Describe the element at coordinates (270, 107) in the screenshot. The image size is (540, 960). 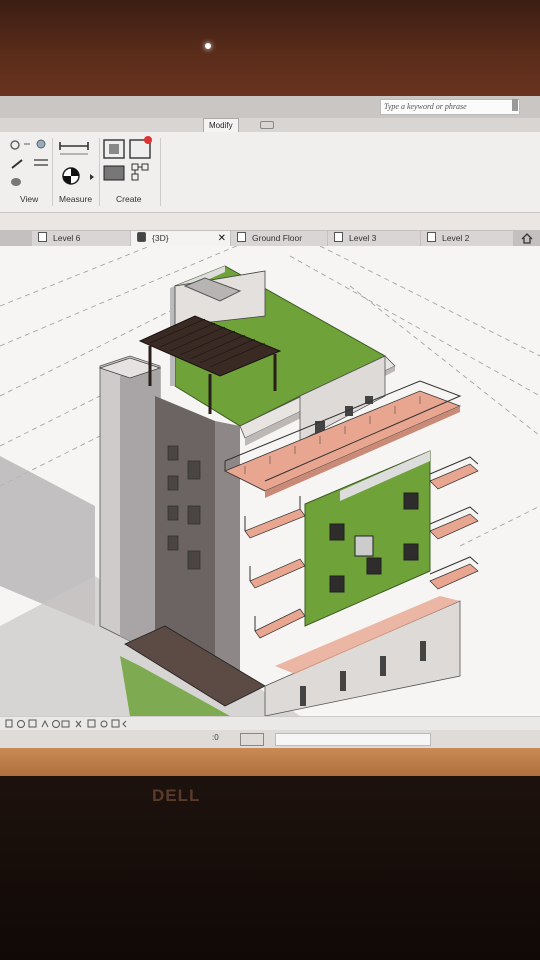
I see `title-bar: Type a keyword or phrase` at that location.